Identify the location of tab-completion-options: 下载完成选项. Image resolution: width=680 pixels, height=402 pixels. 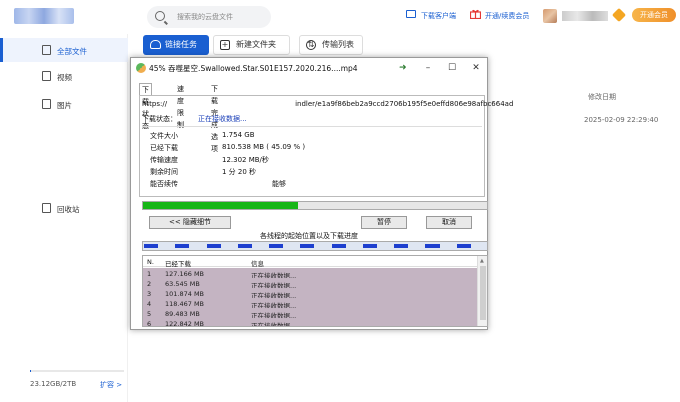
(214, 118).